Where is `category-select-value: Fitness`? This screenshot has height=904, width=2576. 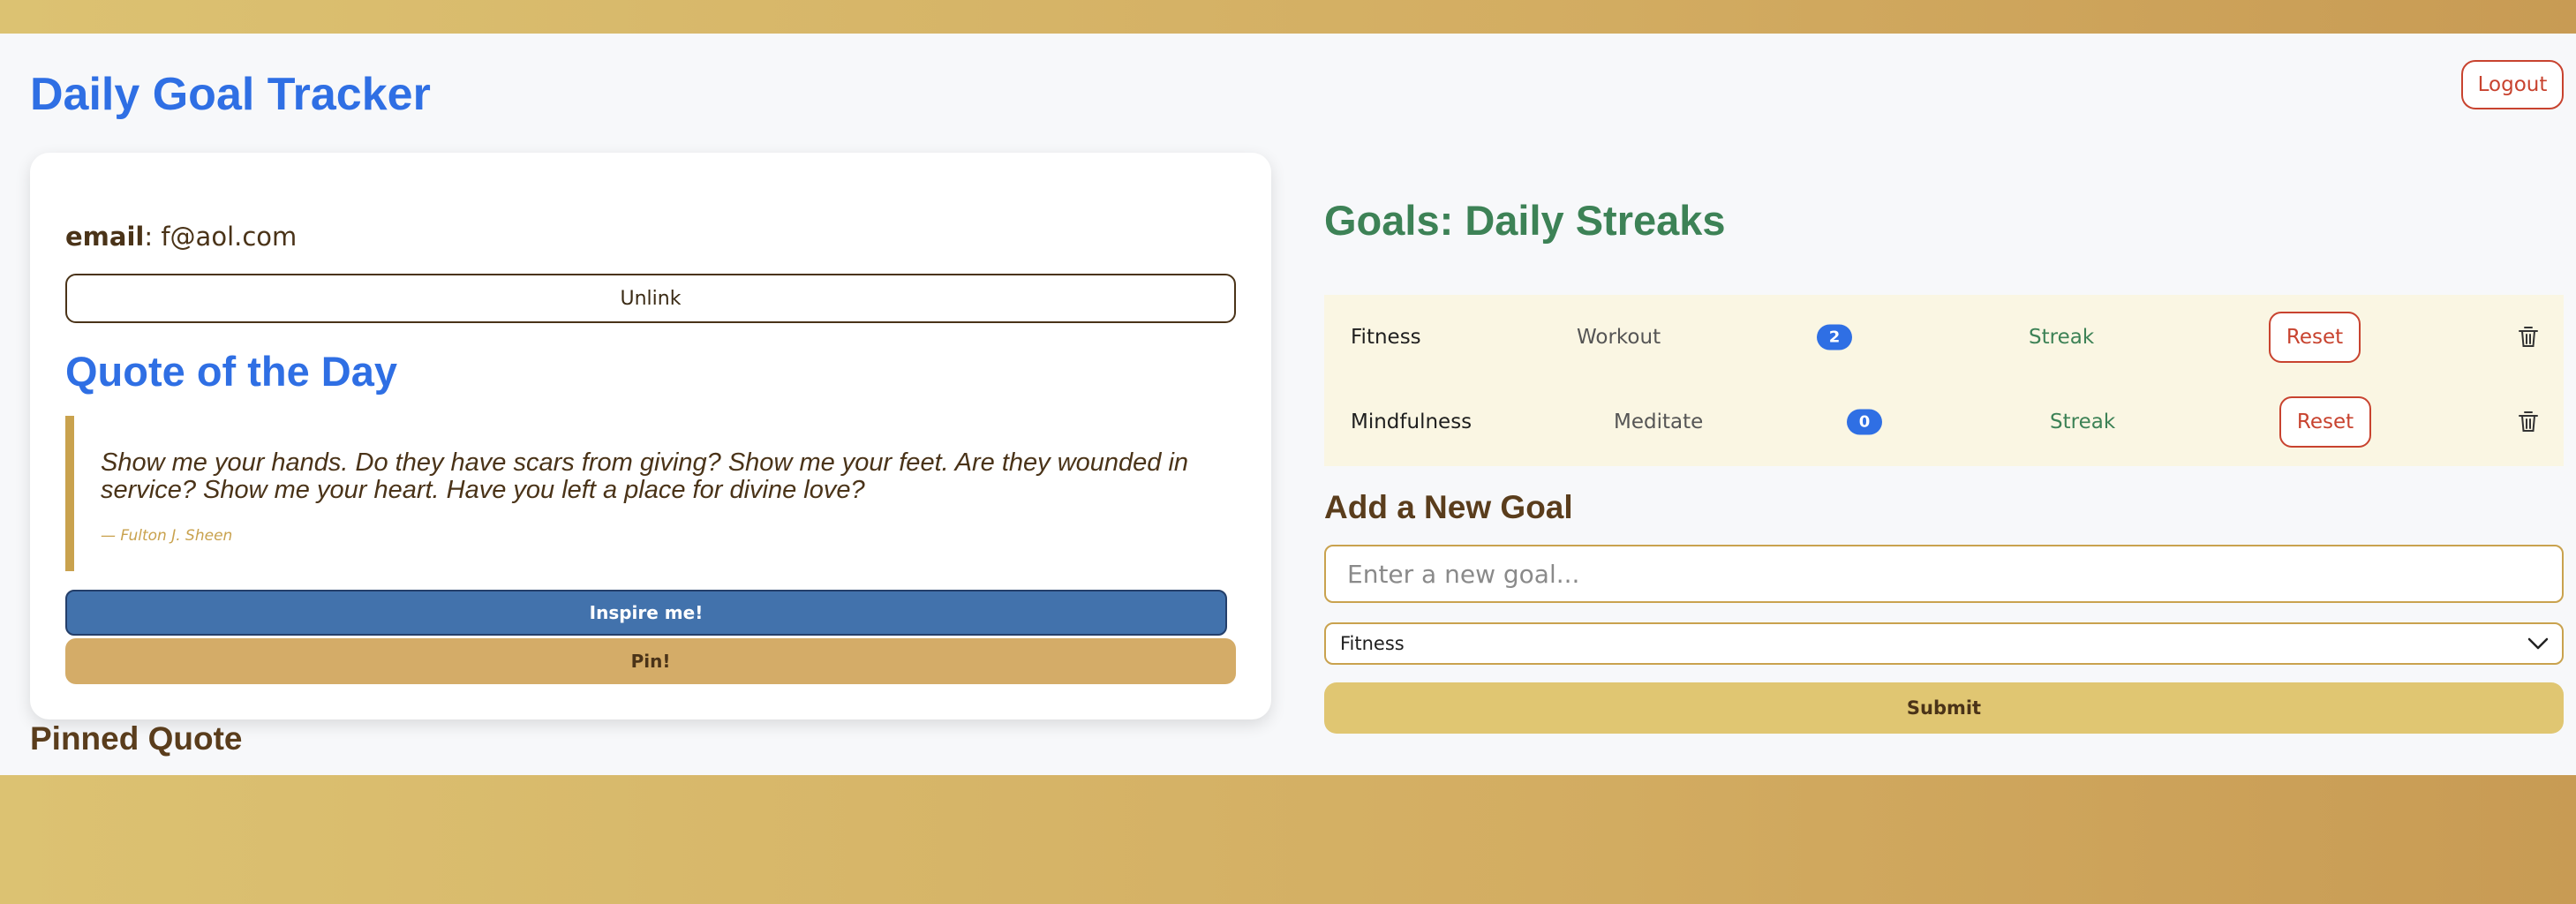 category-select-value: Fitness is located at coordinates (1372, 643).